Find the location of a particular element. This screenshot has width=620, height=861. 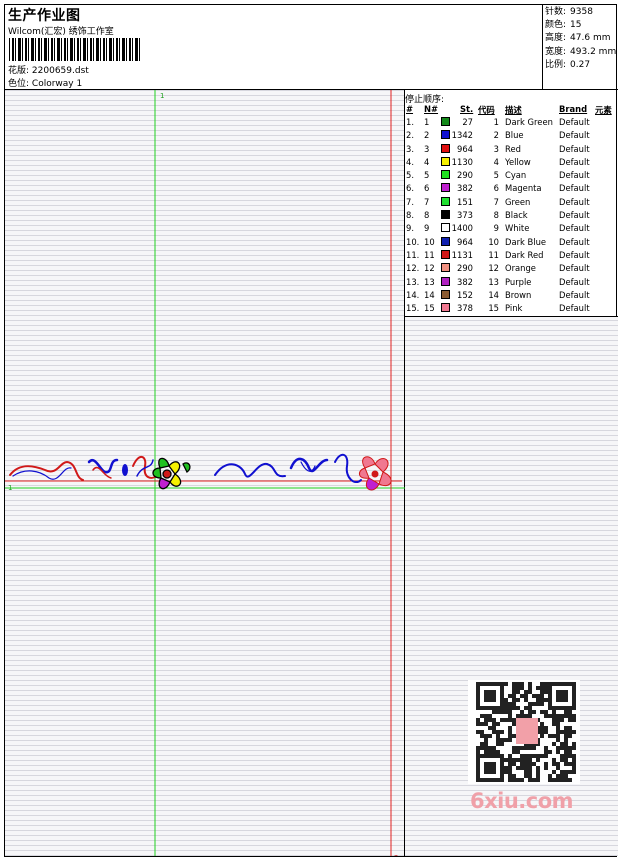

row-stitches: 152 is located at coordinates (465, 294).